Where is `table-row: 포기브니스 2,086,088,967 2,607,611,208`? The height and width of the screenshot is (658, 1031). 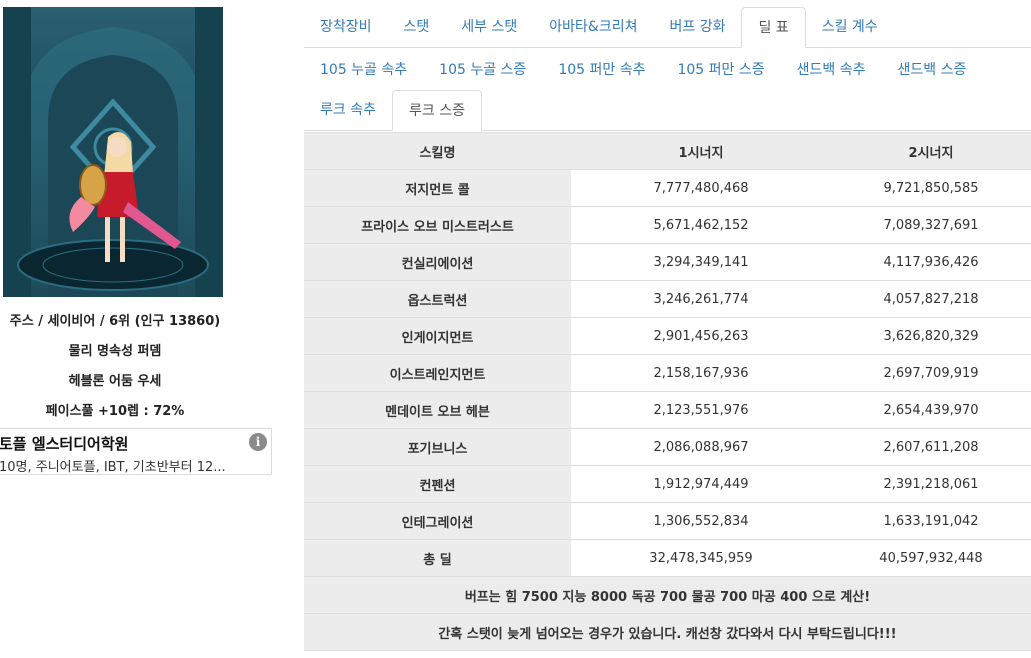 table-row: 포기브니스 2,086,088,967 2,607,611,208 is located at coordinates (667, 447).